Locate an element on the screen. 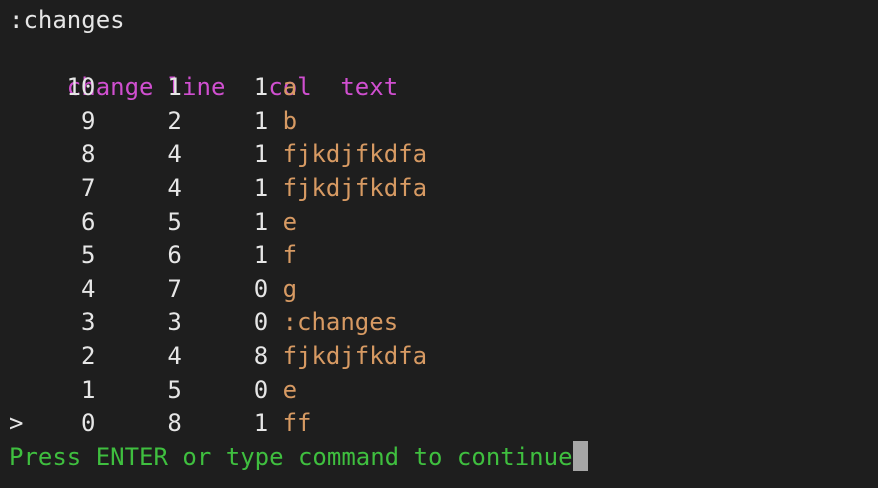 Image resolution: width=878 pixels, height=488 pixels. header-text: text is located at coordinates (369, 87).